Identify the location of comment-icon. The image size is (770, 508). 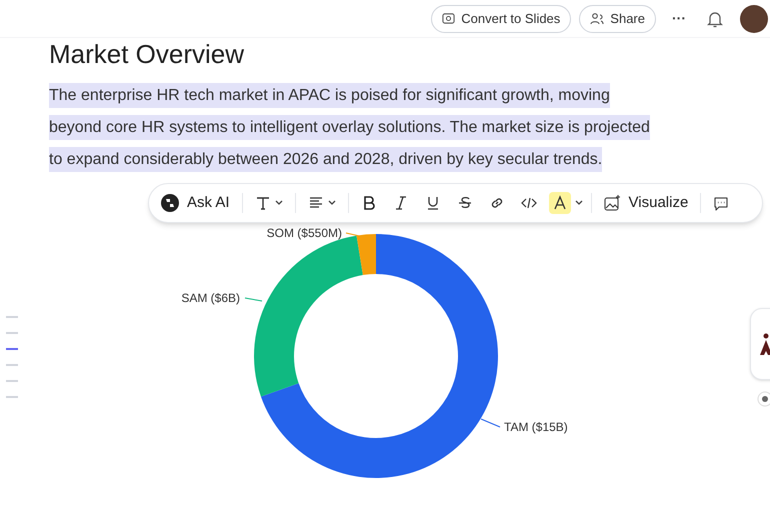
(721, 203).